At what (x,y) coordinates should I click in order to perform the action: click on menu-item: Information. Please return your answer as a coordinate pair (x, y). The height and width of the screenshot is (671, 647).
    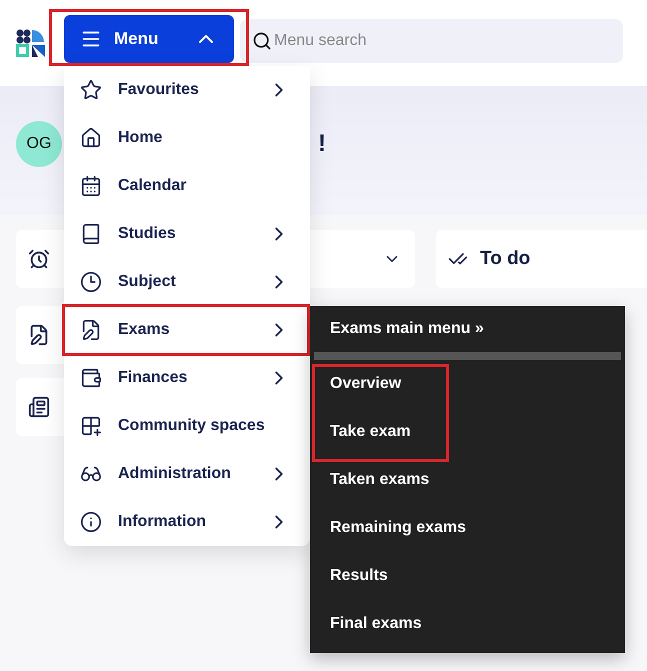
    Looking at the image, I should click on (187, 522).